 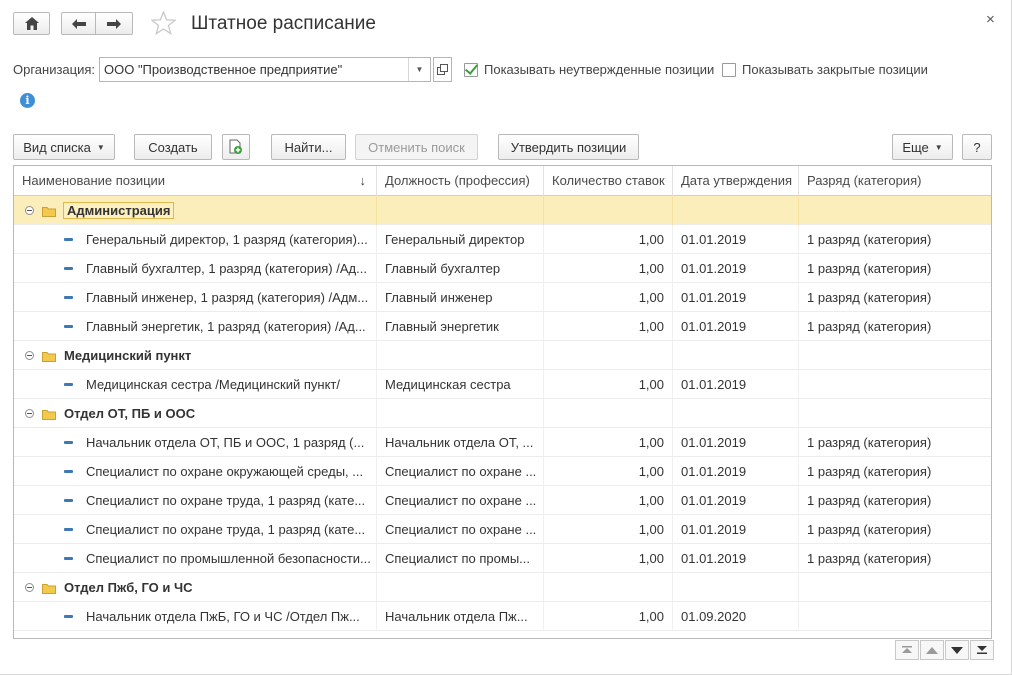 What do you see at coordinates (195, 210) in the screenshot?
I see `group-name-cell: Администрация` at bounding box center [195, 210].